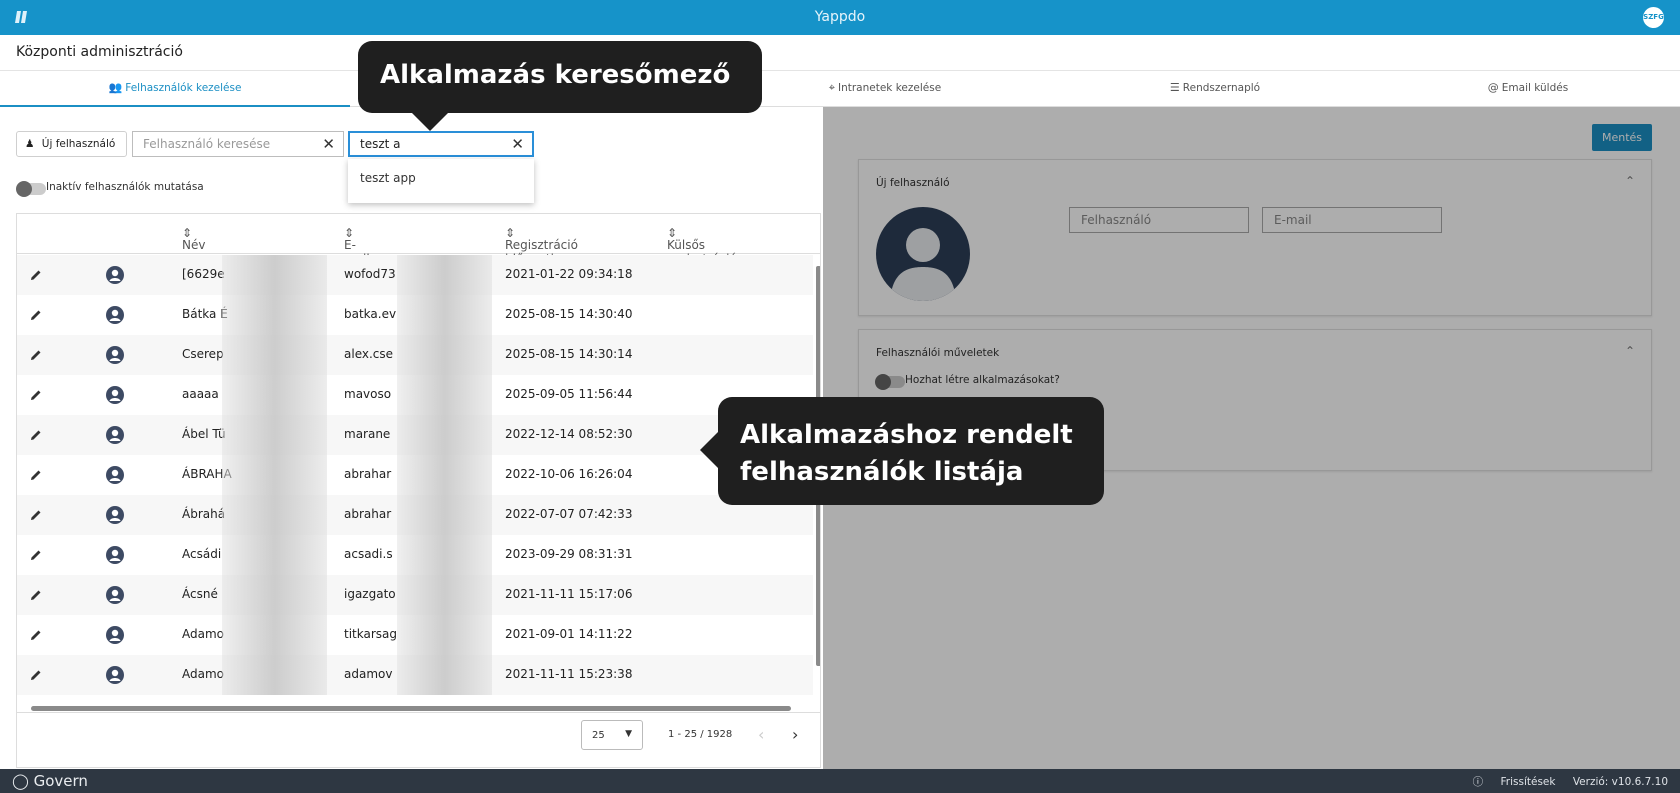 The width and height of the screenshot is (1680, 793). Describe the element at coordinates (415, 635) in the screenshot. I see `table-row: Adamo titkarsag 2021-09-01 14:11:22` at that location.